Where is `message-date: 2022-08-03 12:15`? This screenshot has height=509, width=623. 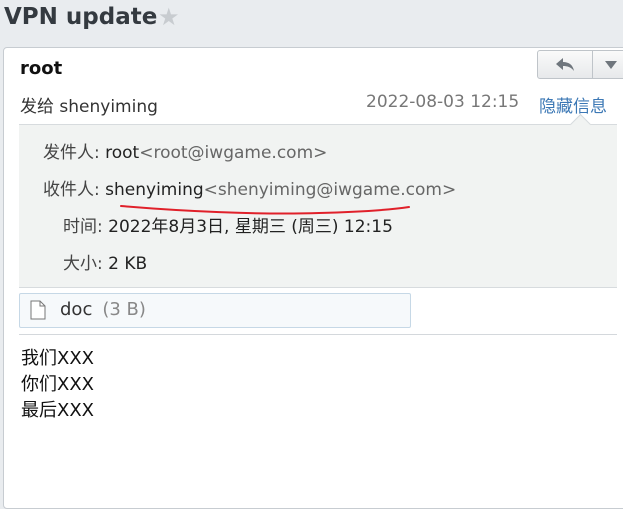 message-date: 2022-08-03 12:15 is located at coordinates (443, 102).